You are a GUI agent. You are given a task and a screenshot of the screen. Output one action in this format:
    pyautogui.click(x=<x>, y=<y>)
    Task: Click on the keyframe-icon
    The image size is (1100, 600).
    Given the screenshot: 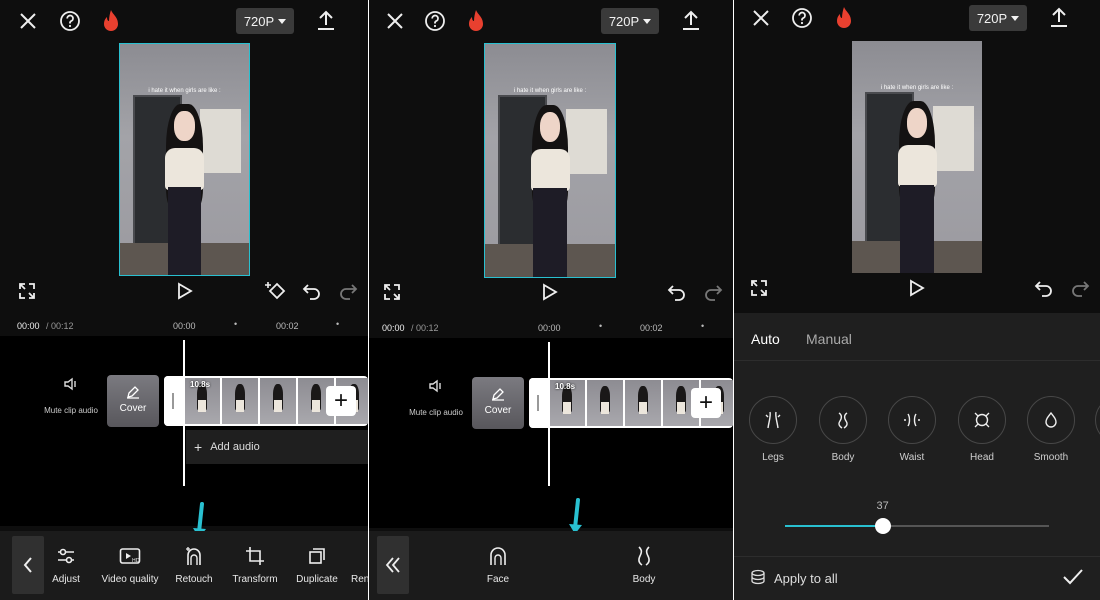 What is the action you would take?
    pyautogui.click(x=276, y=291)
    